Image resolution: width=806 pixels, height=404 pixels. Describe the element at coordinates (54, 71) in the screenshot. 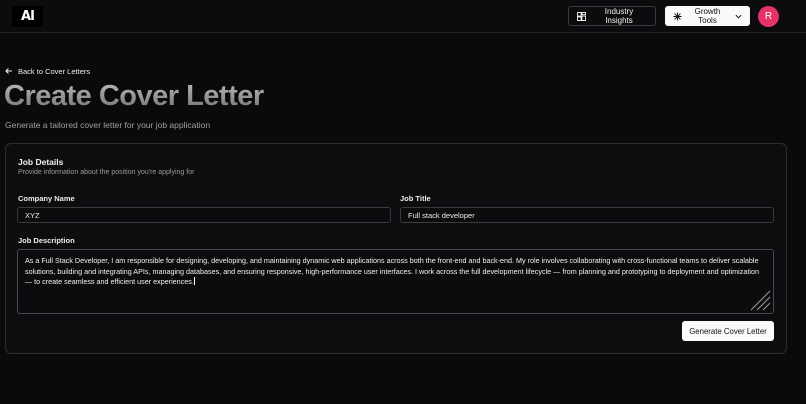

I see `back-link-label: Back to Cover Letters` at that location.